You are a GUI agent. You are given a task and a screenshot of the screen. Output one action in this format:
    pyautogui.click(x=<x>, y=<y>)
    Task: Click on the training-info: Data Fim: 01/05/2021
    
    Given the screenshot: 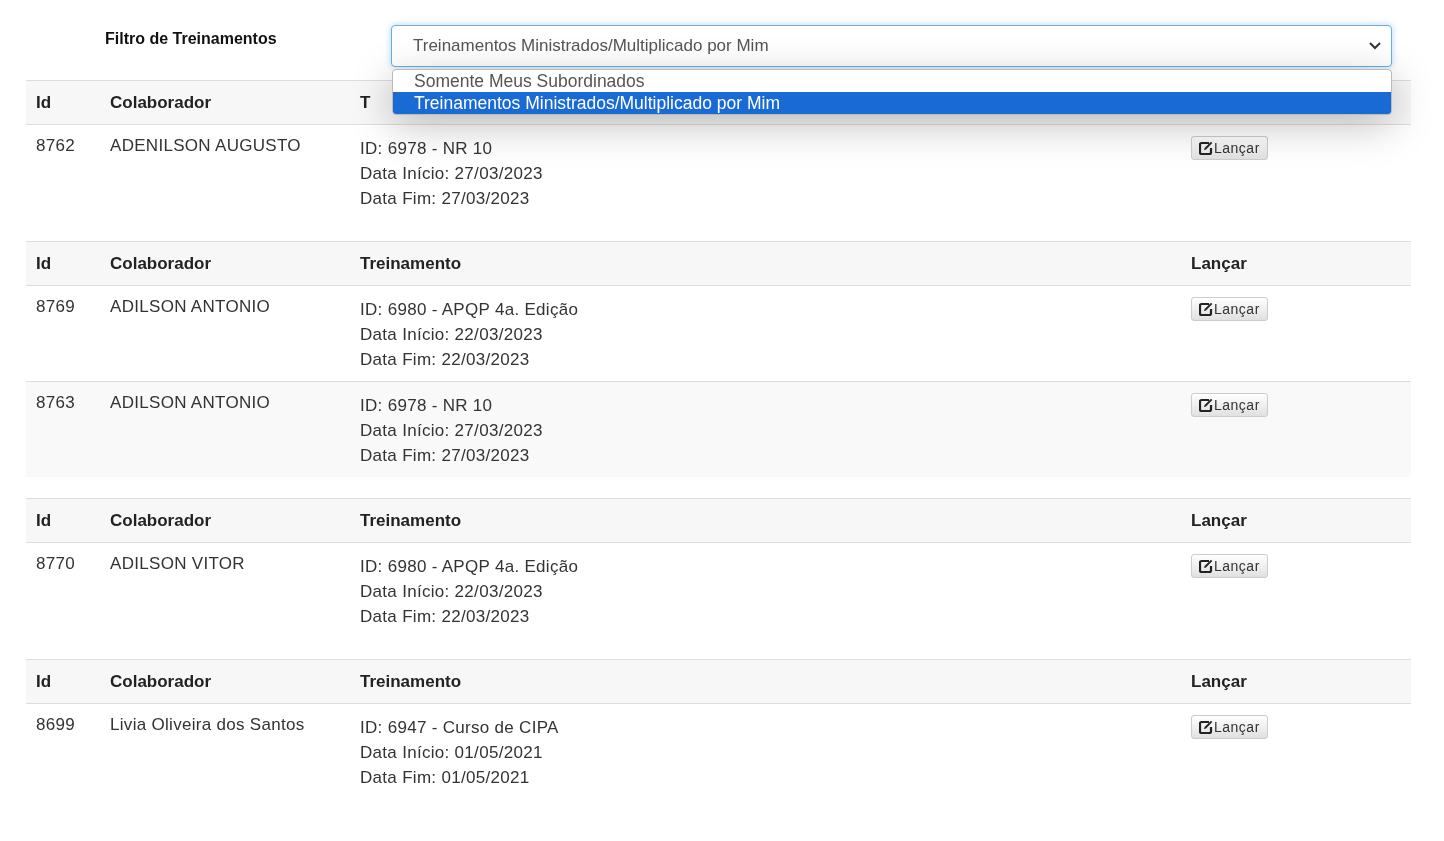 What is the action you would take?
    pyautogui.click(x=445, y=778)
    